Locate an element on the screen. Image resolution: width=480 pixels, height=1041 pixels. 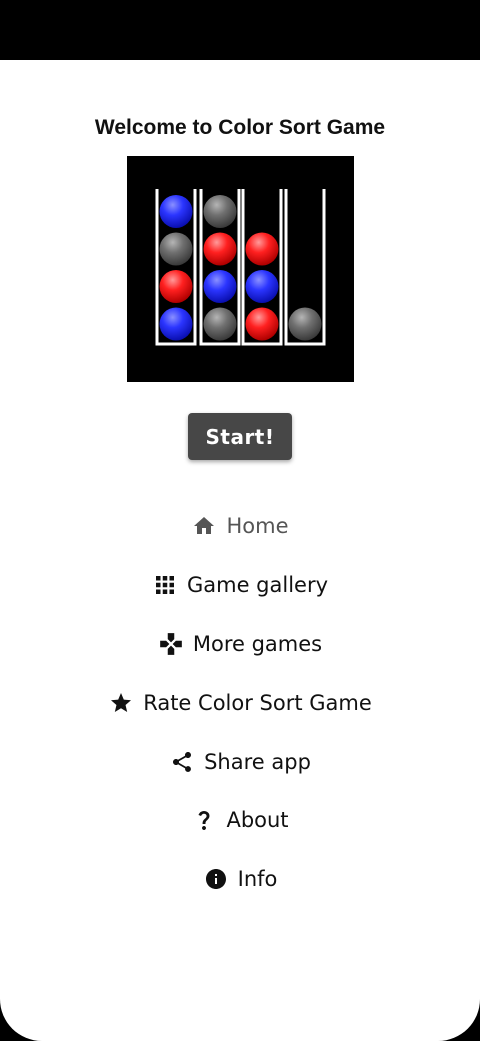
help-icon is located at coordinates (204, 820).